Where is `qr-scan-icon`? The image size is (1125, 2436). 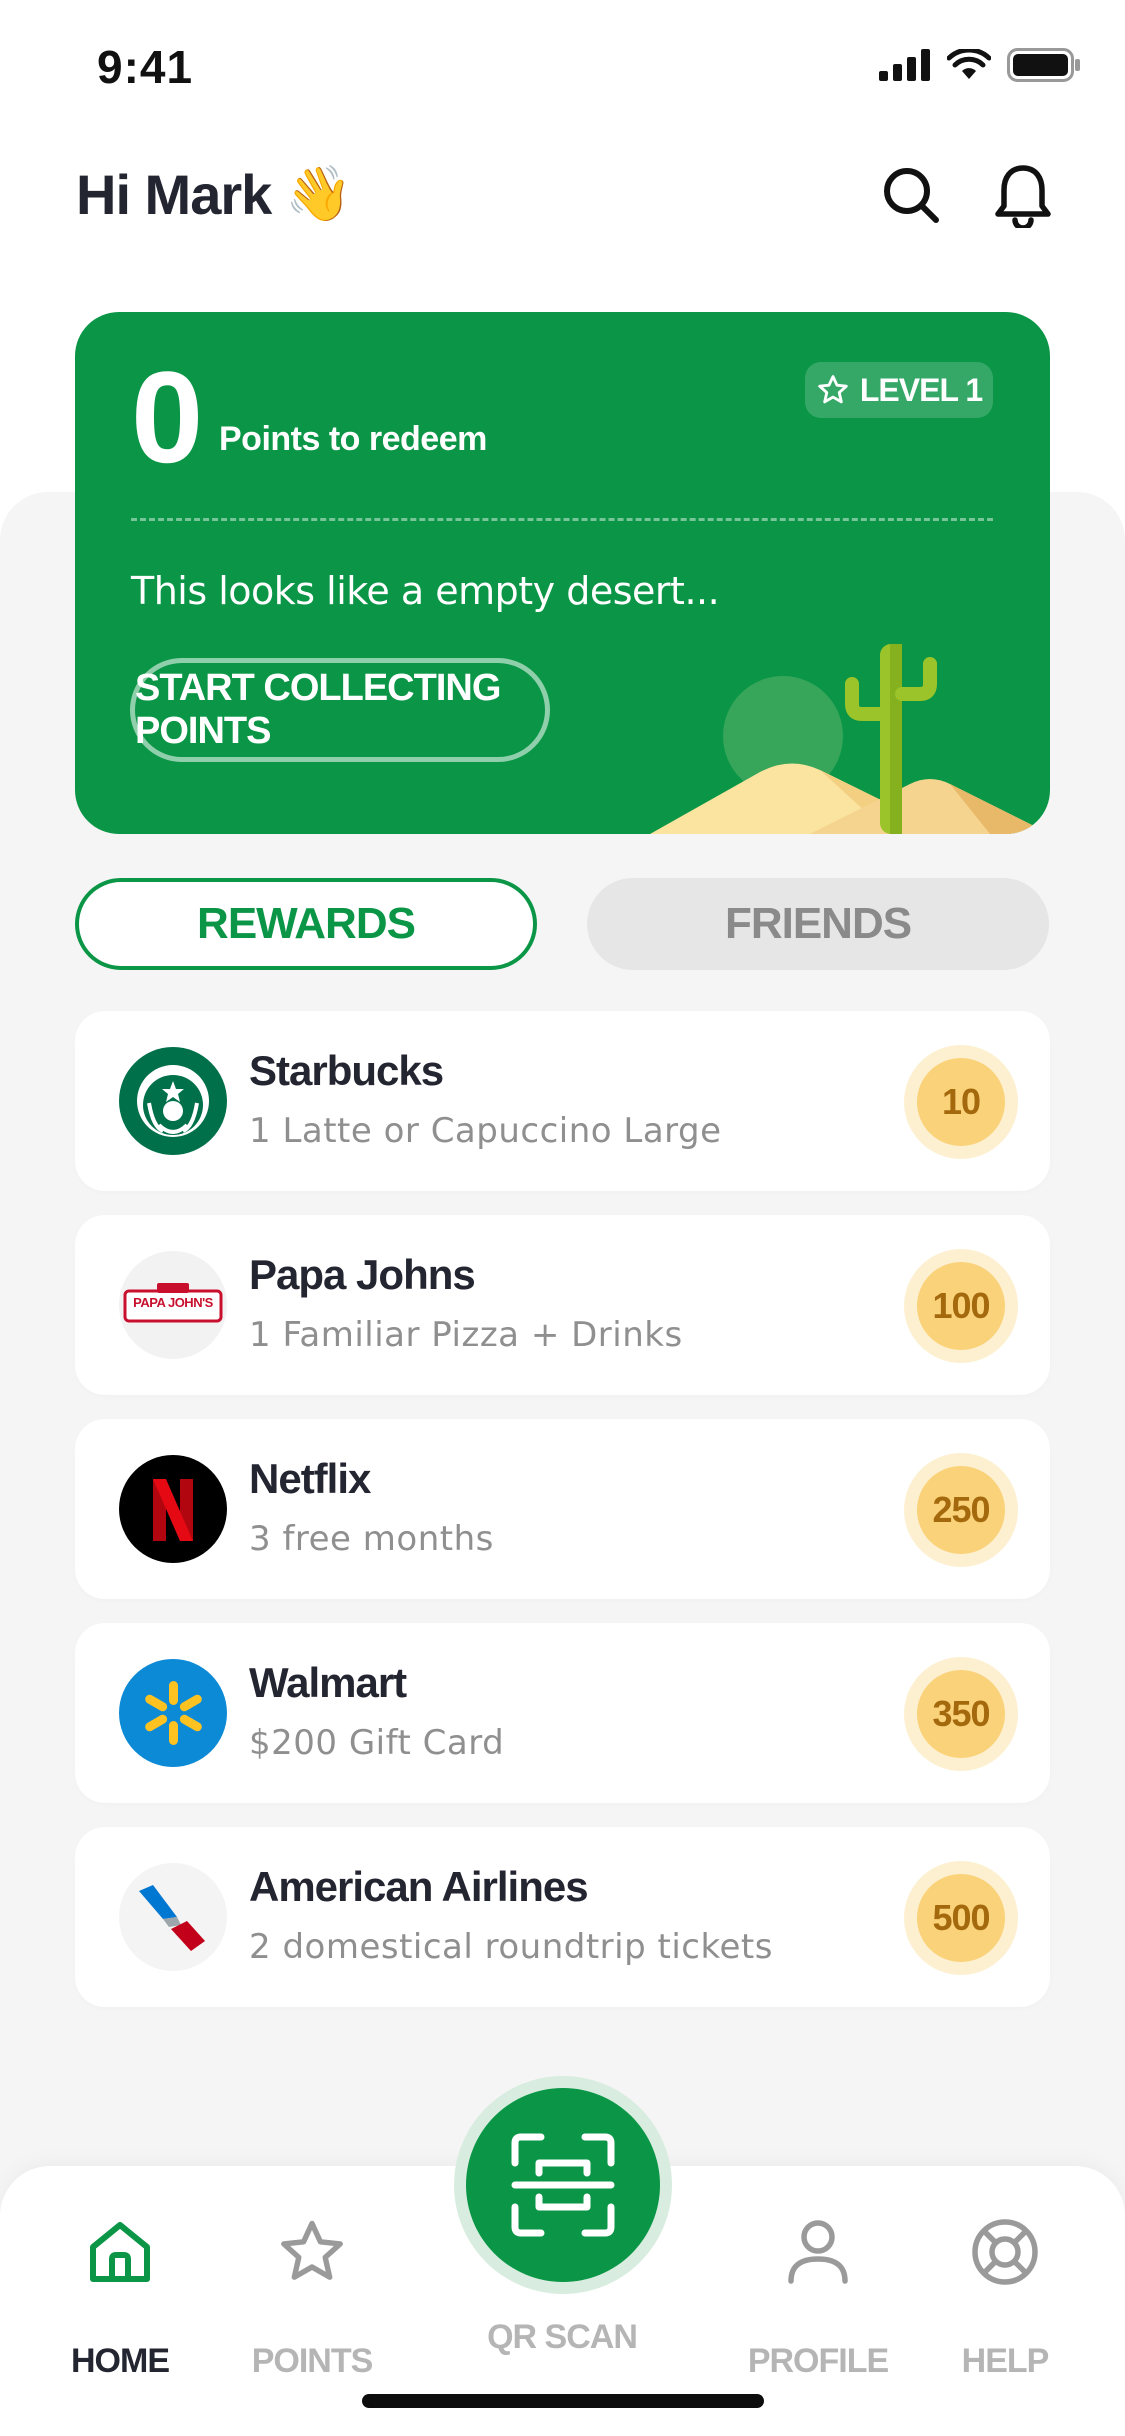
qr-scan-icon is located at coordinates (563, 2185).